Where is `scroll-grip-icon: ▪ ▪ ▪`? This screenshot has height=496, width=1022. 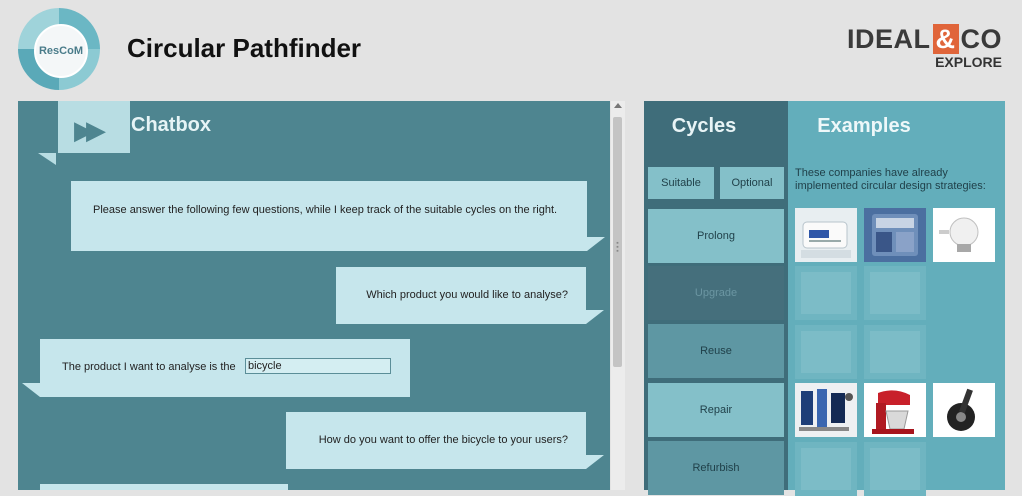
scroll-grip-icon: ▪ ▪ ▪ is located at coordinates (617, 247).